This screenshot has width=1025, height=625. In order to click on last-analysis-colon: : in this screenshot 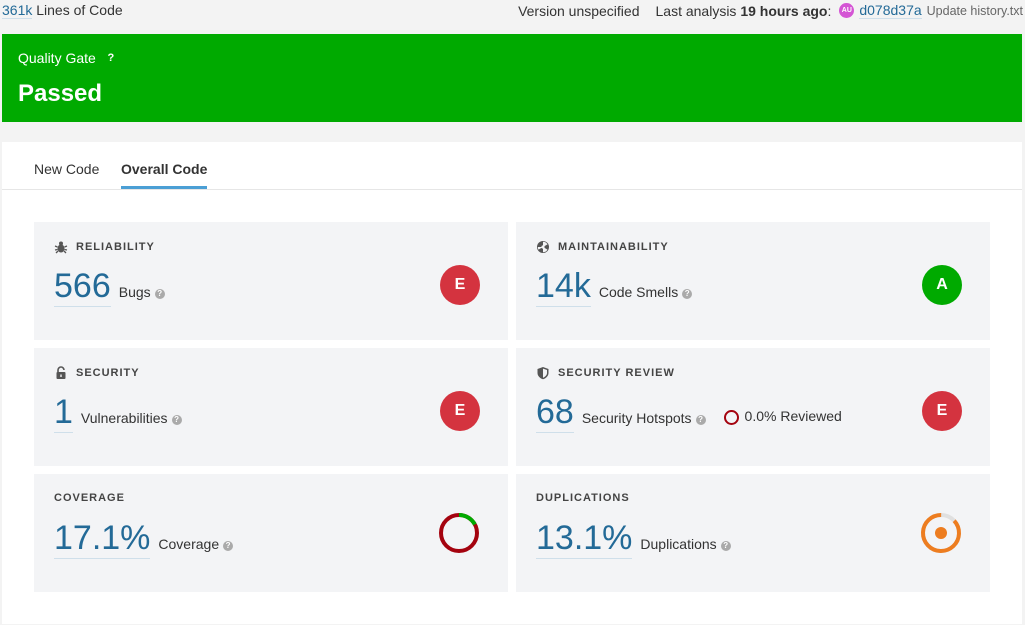, I will do `click(829, 10)`.